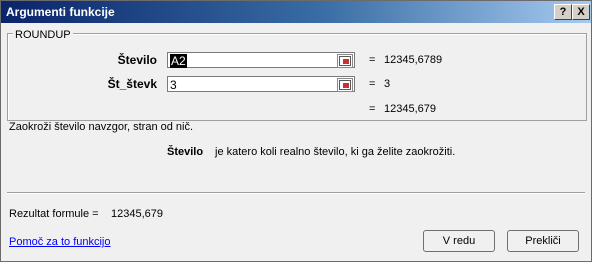 The height and width of the screenshot is (262, 592). Describe the element at coordinates (185, 152) in the screenshot. I see `arg-description-name: Število` at that location.